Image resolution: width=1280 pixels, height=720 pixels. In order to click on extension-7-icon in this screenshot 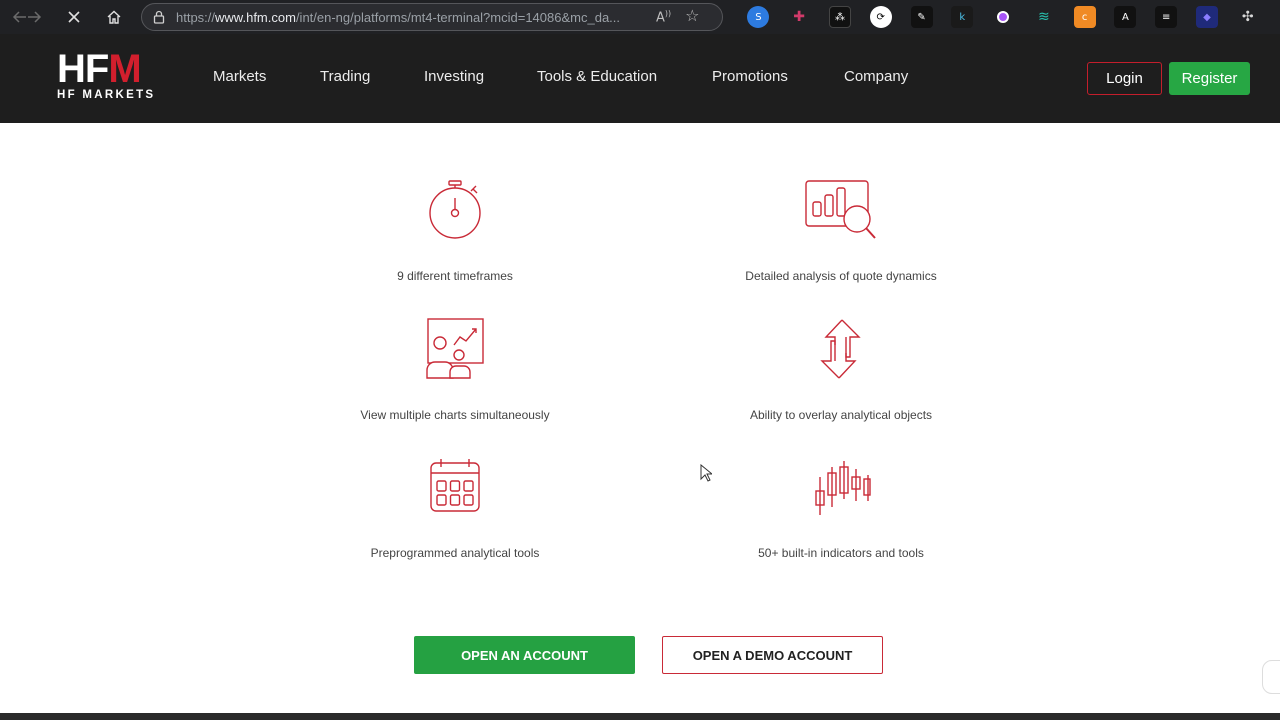, I will do `click(1003, 17)`.